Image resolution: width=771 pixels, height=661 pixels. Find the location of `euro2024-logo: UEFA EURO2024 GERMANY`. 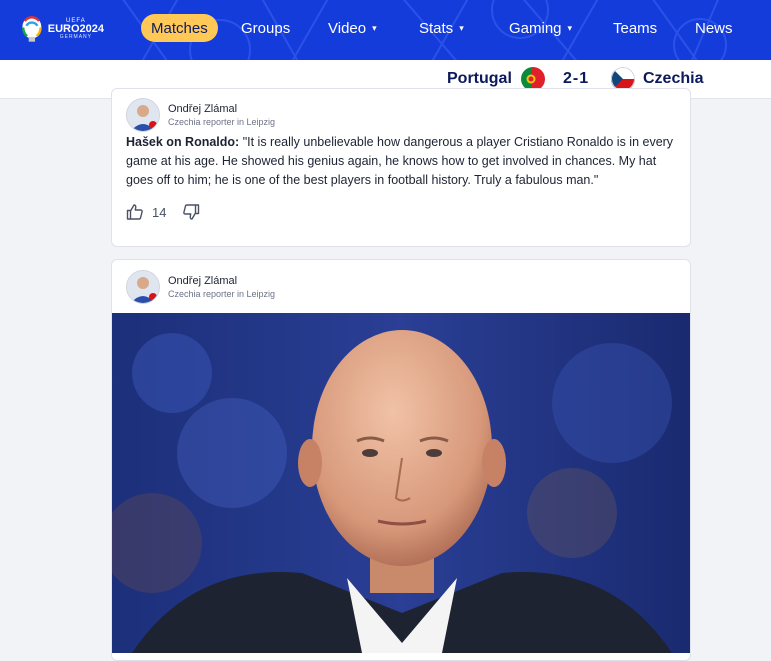

euro2024-logo: UEFA EURO2024 GERMANY is located at coordinates (62, 29).